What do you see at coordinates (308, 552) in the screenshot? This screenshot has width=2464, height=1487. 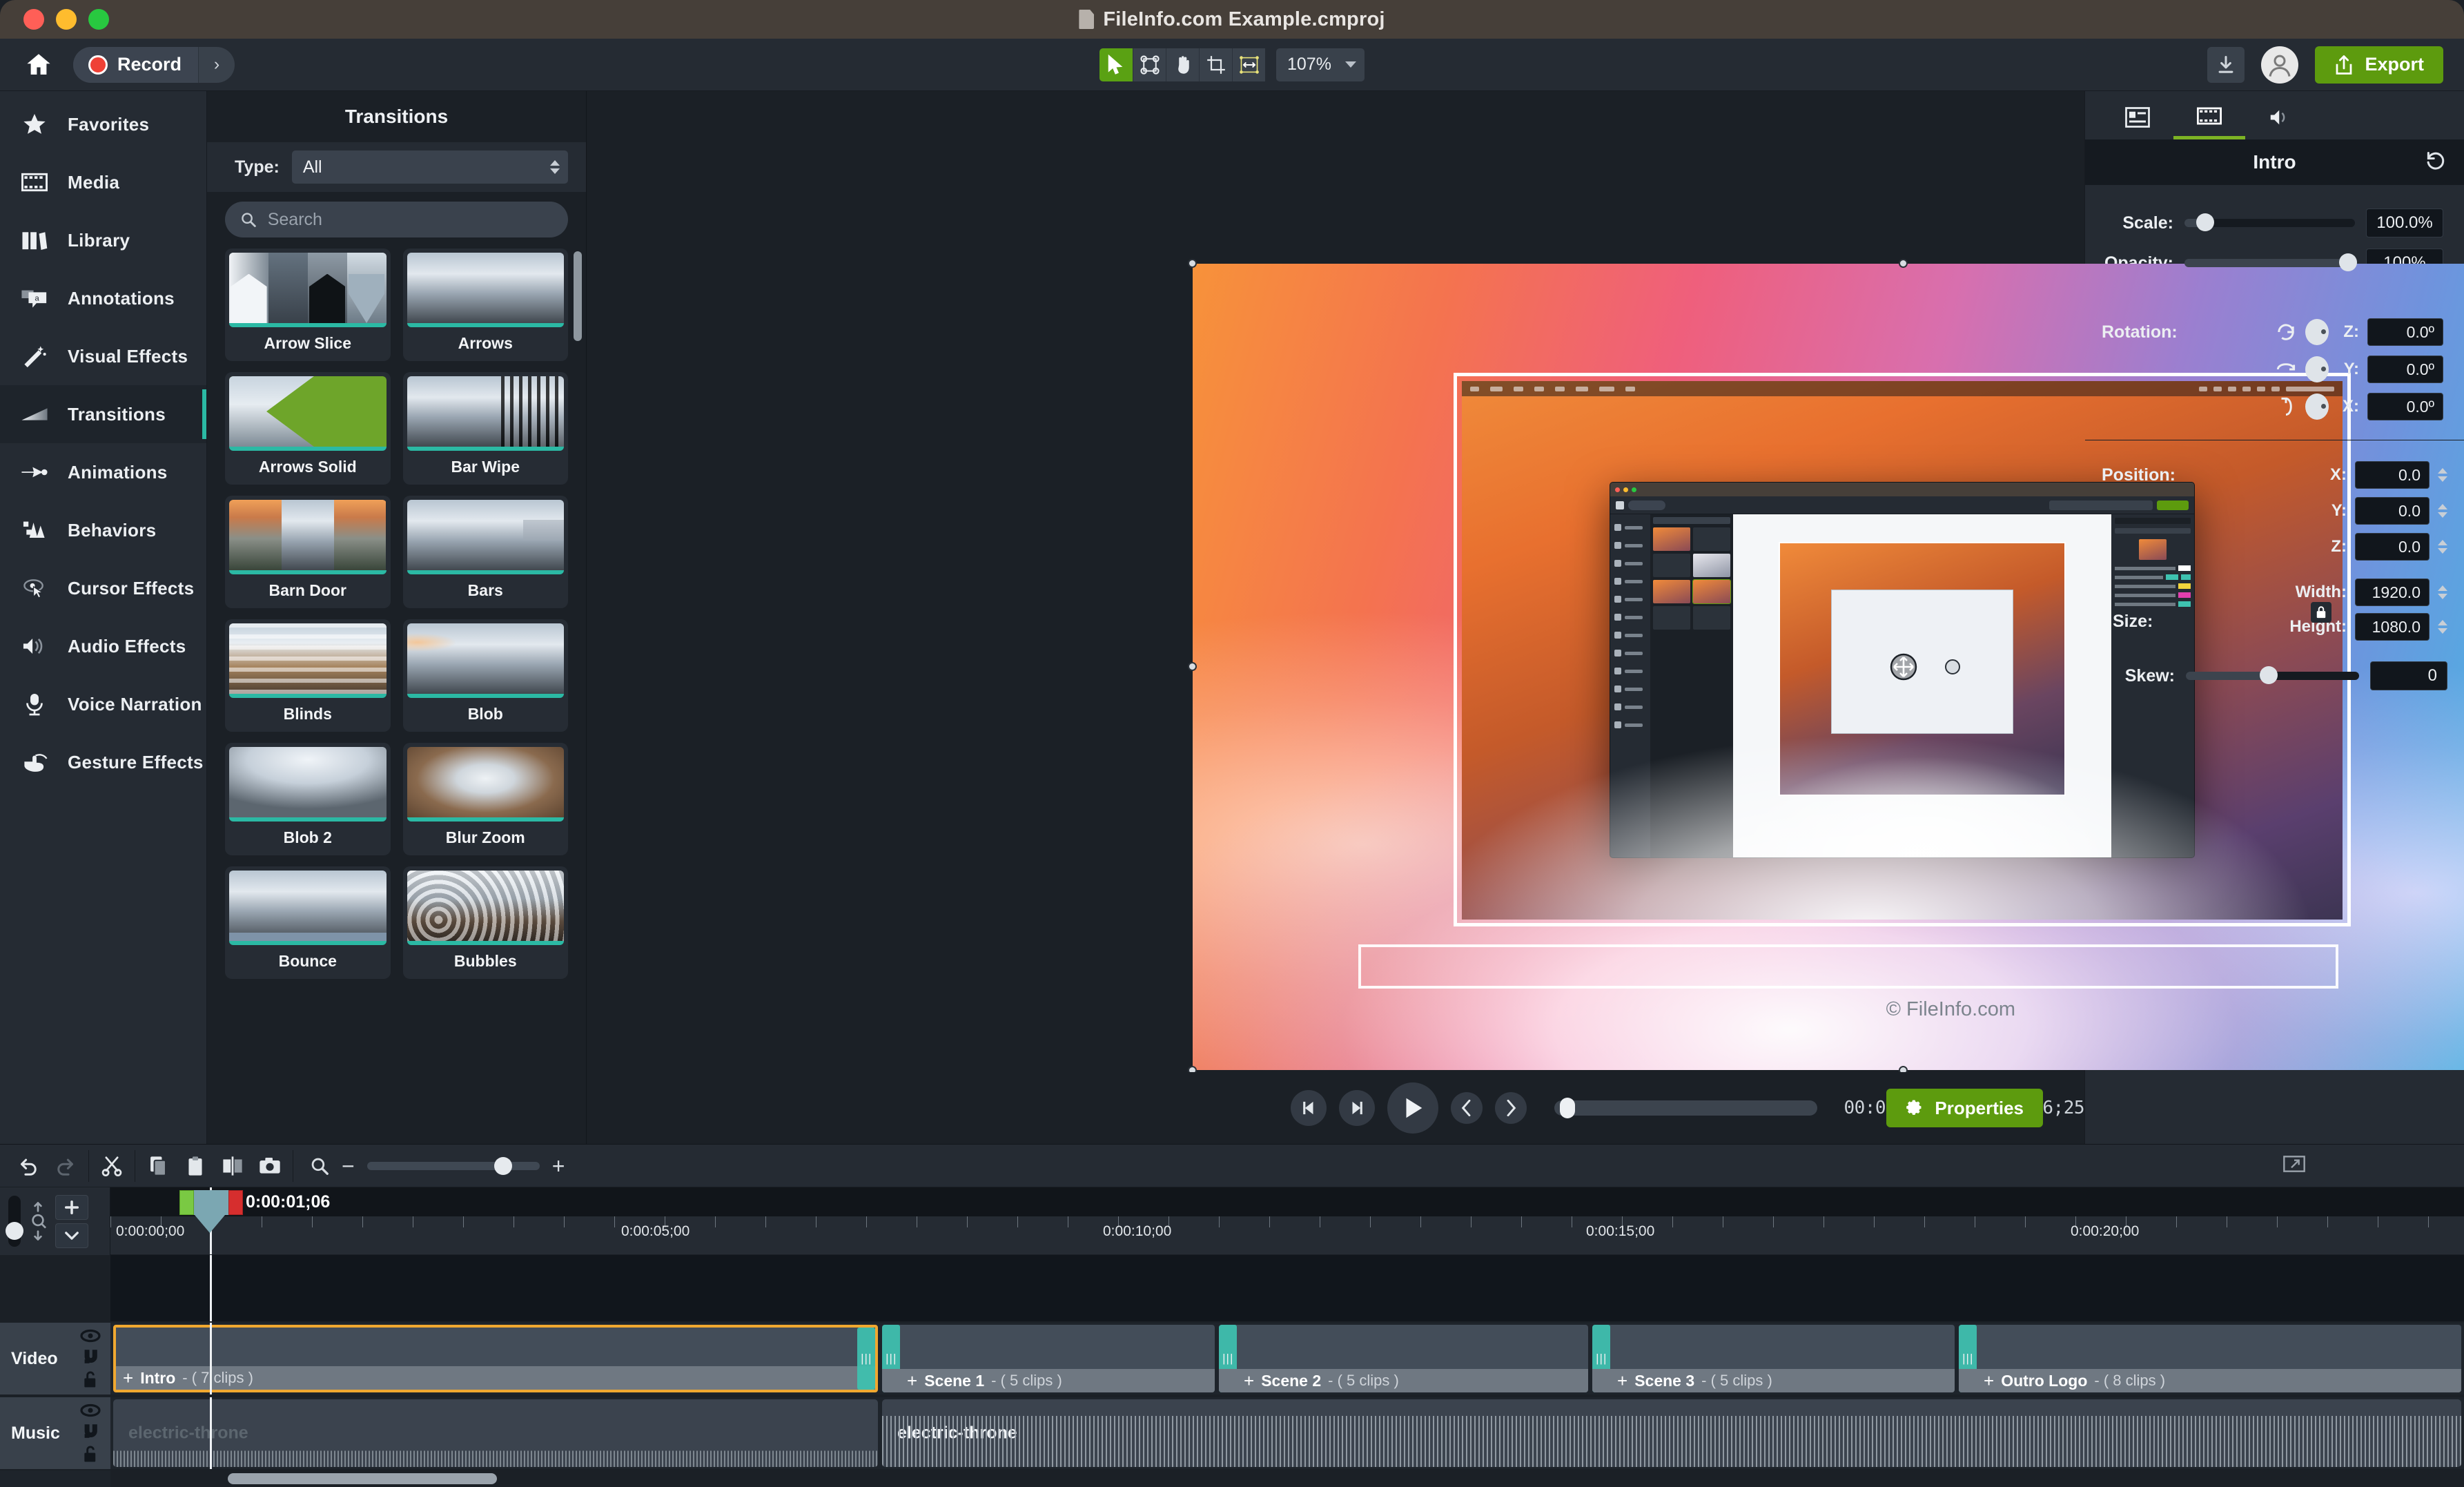 I see `transition-card: Barn Door` at bounding box center [308, 552].